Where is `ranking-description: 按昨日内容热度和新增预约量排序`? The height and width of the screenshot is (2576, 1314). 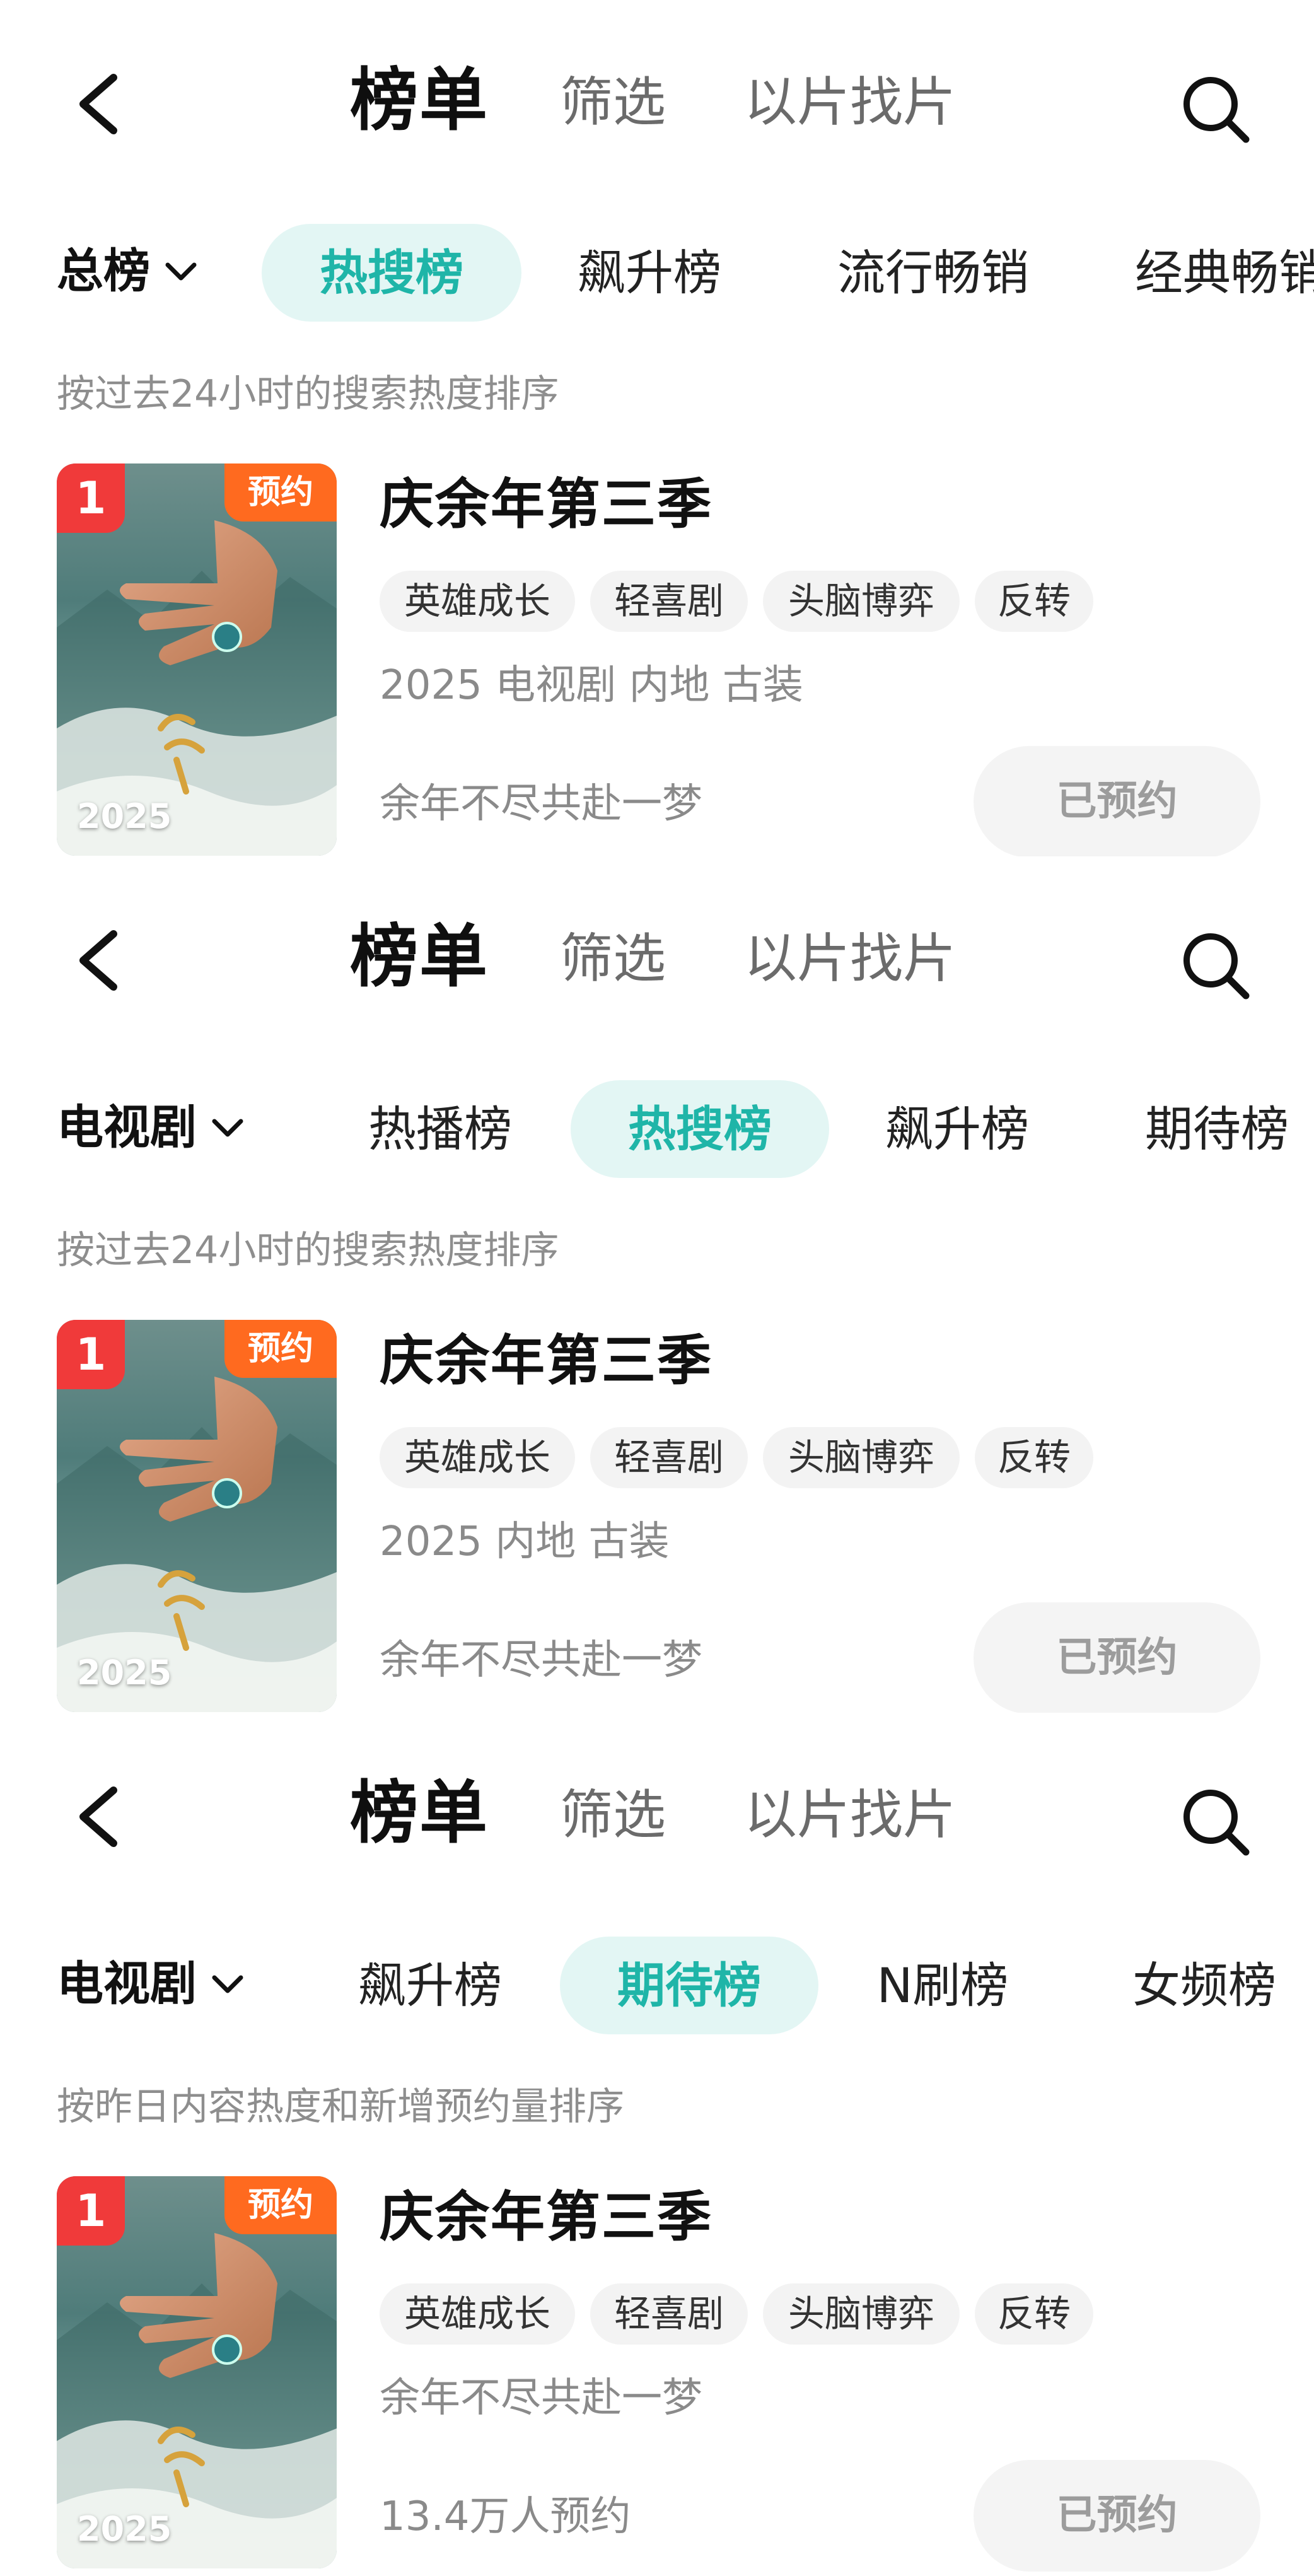
ranking-description: 按昨日内容热度和新增预约量排序 is located at coordinates (340, 2107).